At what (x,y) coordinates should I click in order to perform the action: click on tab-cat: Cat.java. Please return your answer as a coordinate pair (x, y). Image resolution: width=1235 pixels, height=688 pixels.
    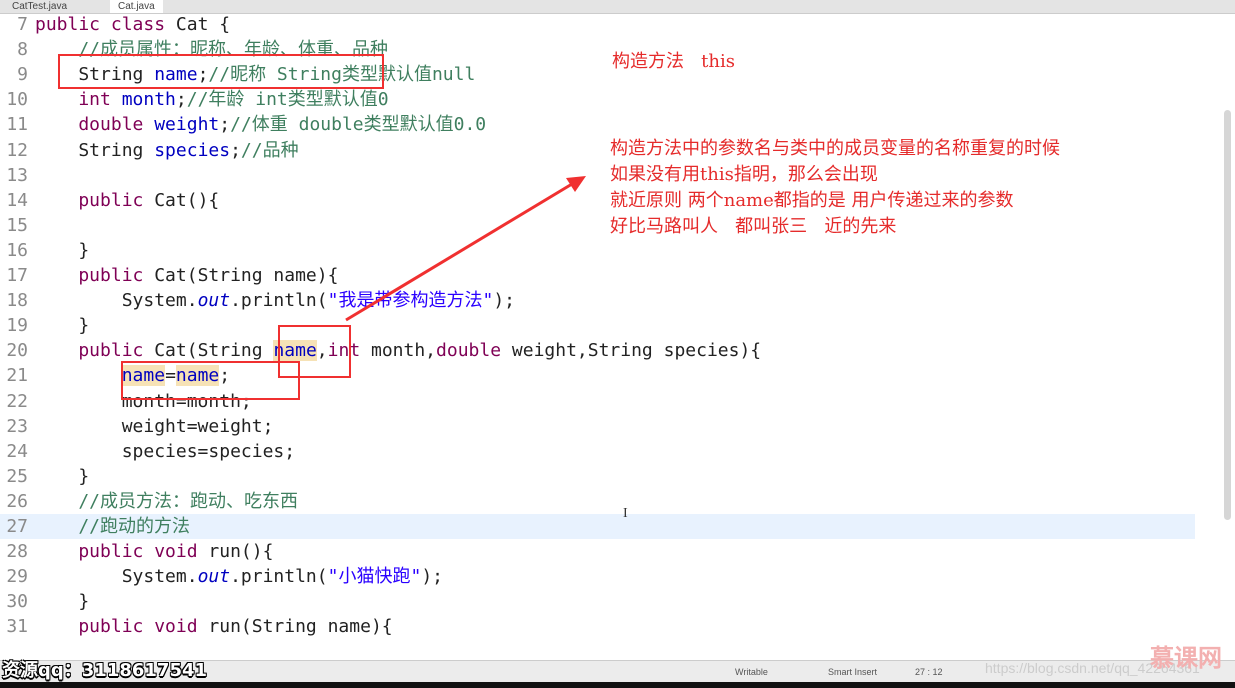
    Looking at the image, I should click on (136, 6).